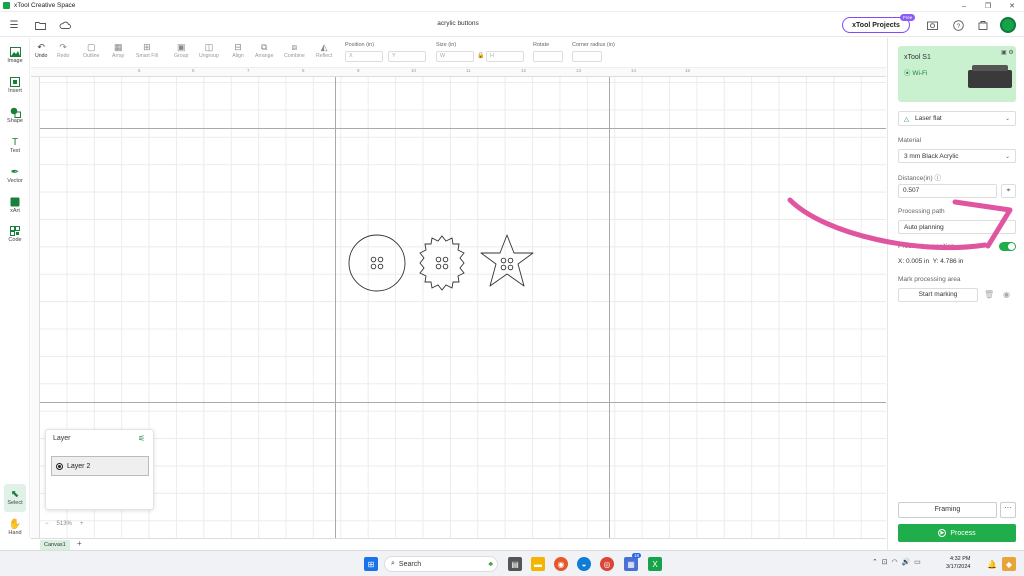 This screenshot has height=576, width=1024. I want to click on acrylic-buttons-shapes, so click(445, 263).